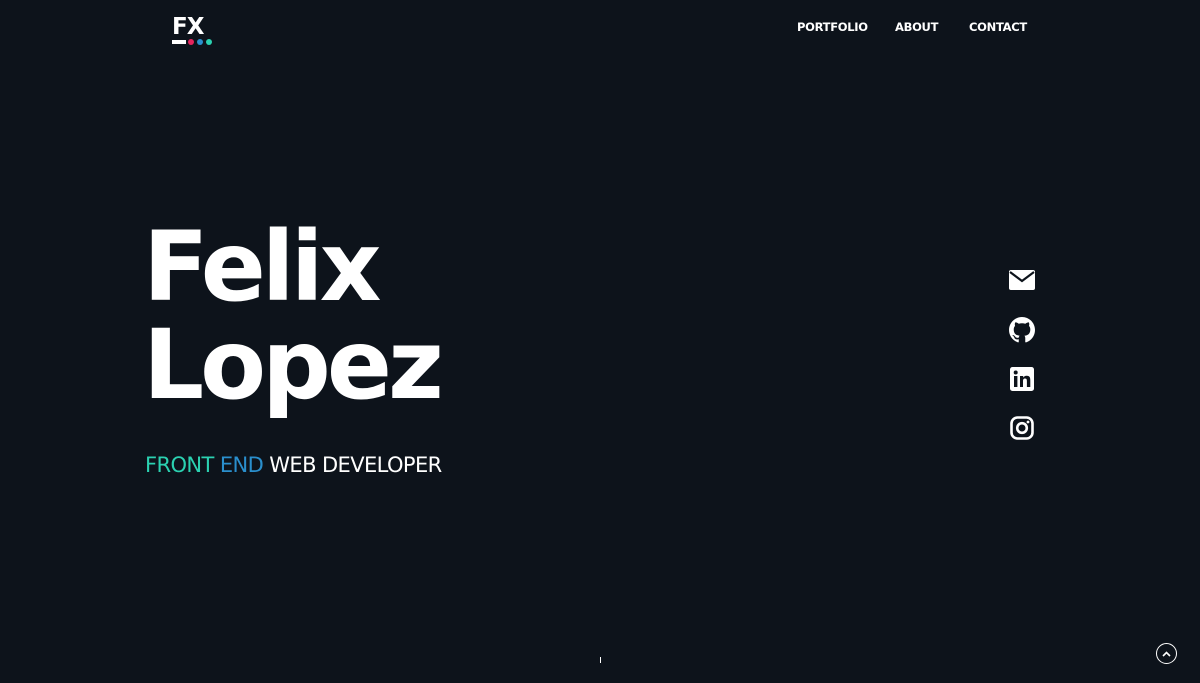  Describe the element at coordinates (1022, 379) in the screenshot. I see `linkedin-icon` at that location.